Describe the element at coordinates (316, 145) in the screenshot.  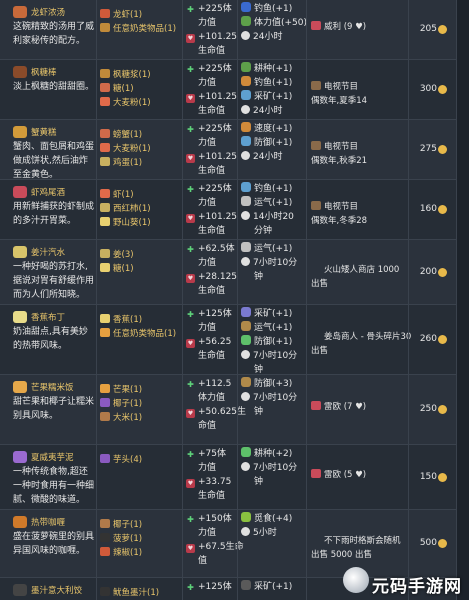
I see `tv-icon` at that location.